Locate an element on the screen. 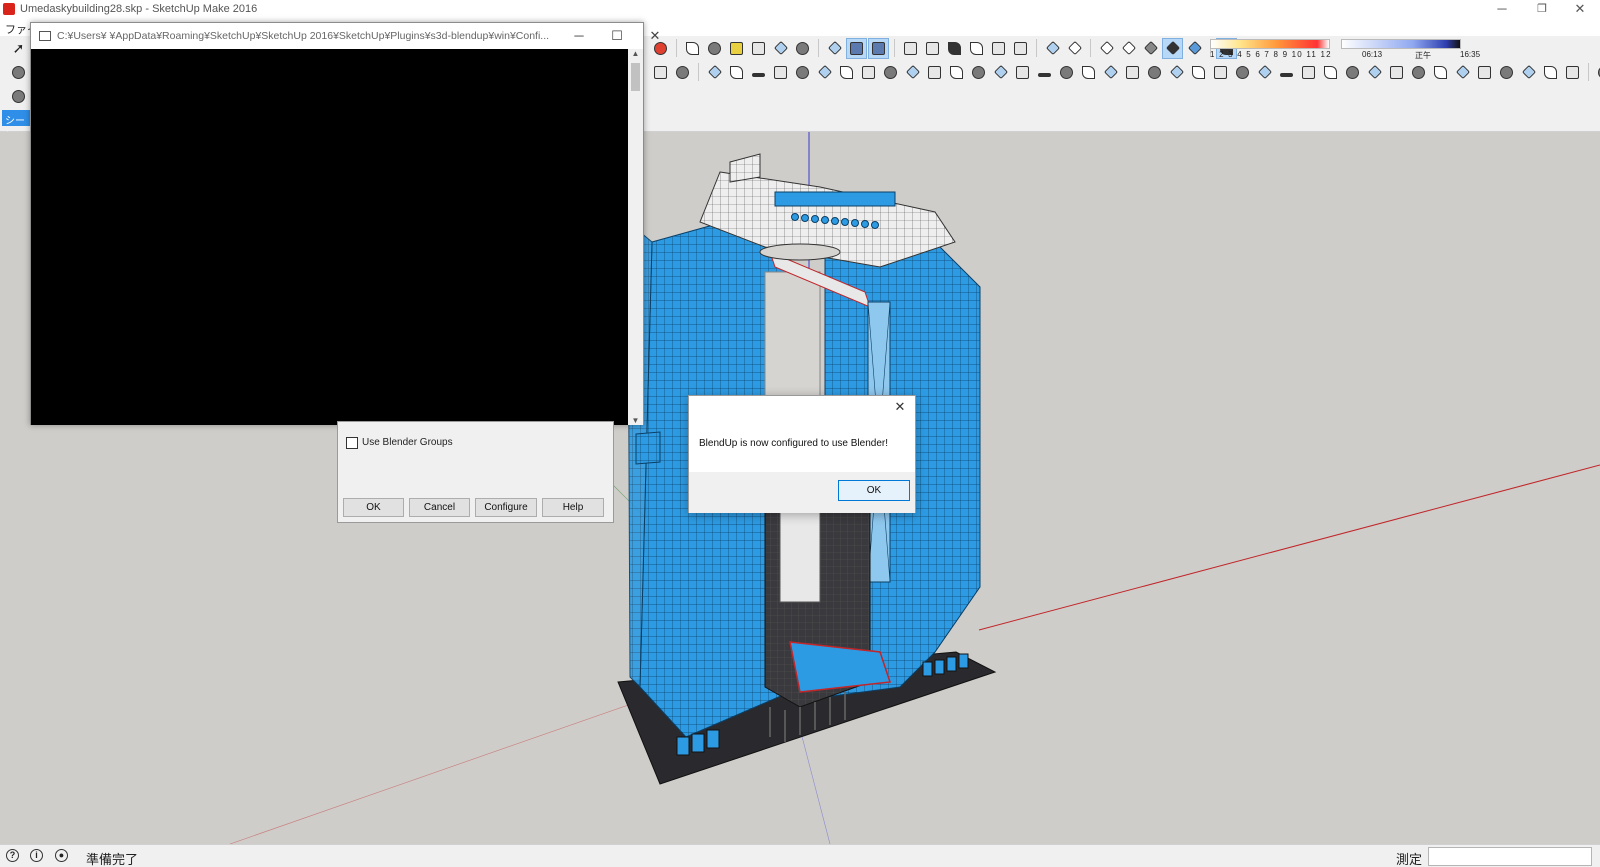 Image resolution: width=1600 pixels, height=867 pixels. tool-button-41-icon is located at coordinates (1550, 72).